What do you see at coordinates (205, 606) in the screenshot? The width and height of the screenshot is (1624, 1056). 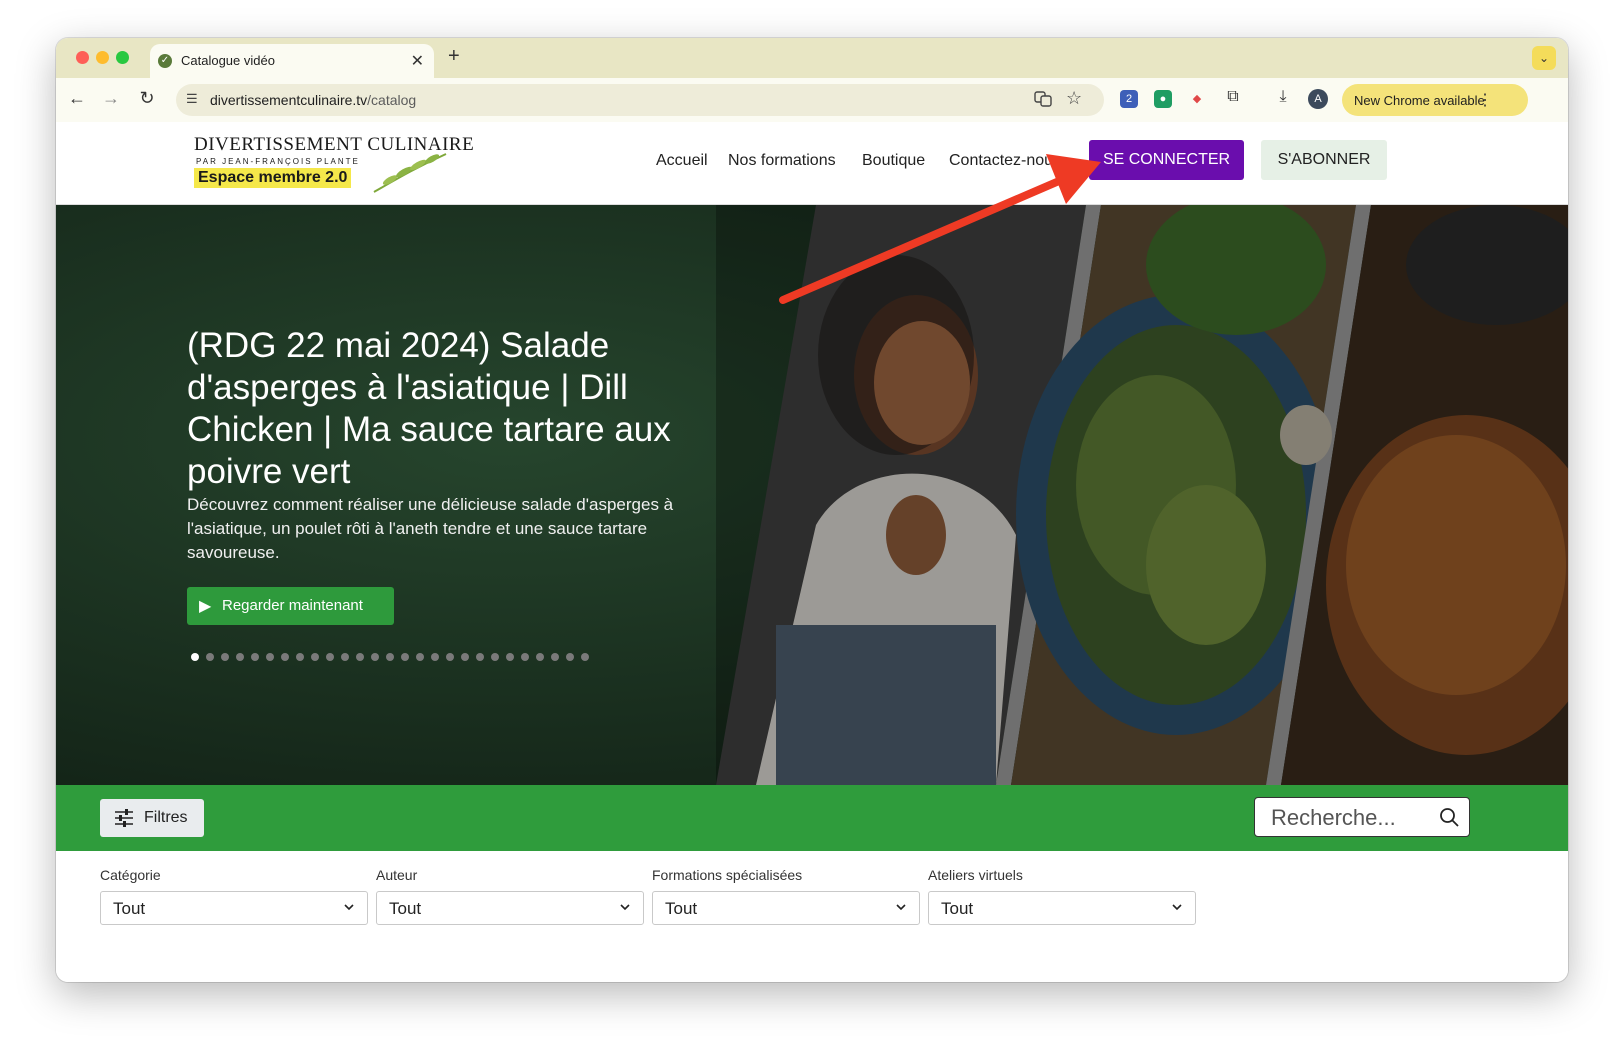 I see `play-icon: ▶` at bounding box center [205, 606].